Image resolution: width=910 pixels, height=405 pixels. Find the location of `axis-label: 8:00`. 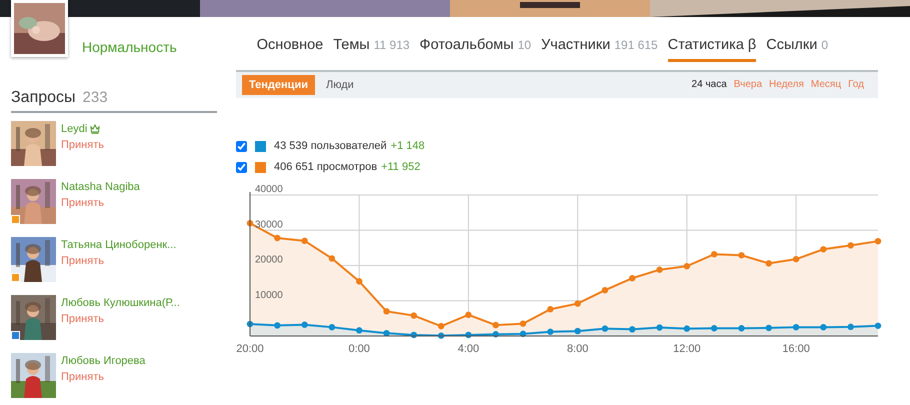

axis-label: 8:00 is located at coordinates (577, 348).